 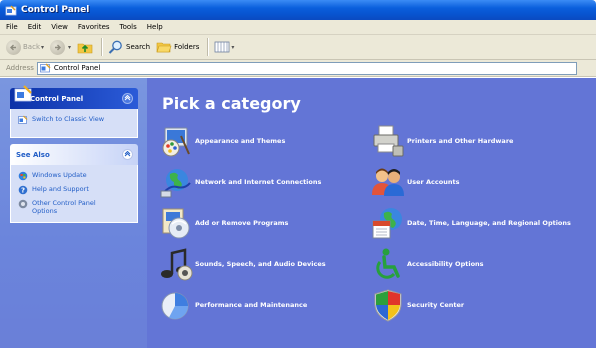 What do you see at coordinates (60, 189) in the screenshot?
I see `help-and-support-label: Help and Support` at bounding box center [60, 189].